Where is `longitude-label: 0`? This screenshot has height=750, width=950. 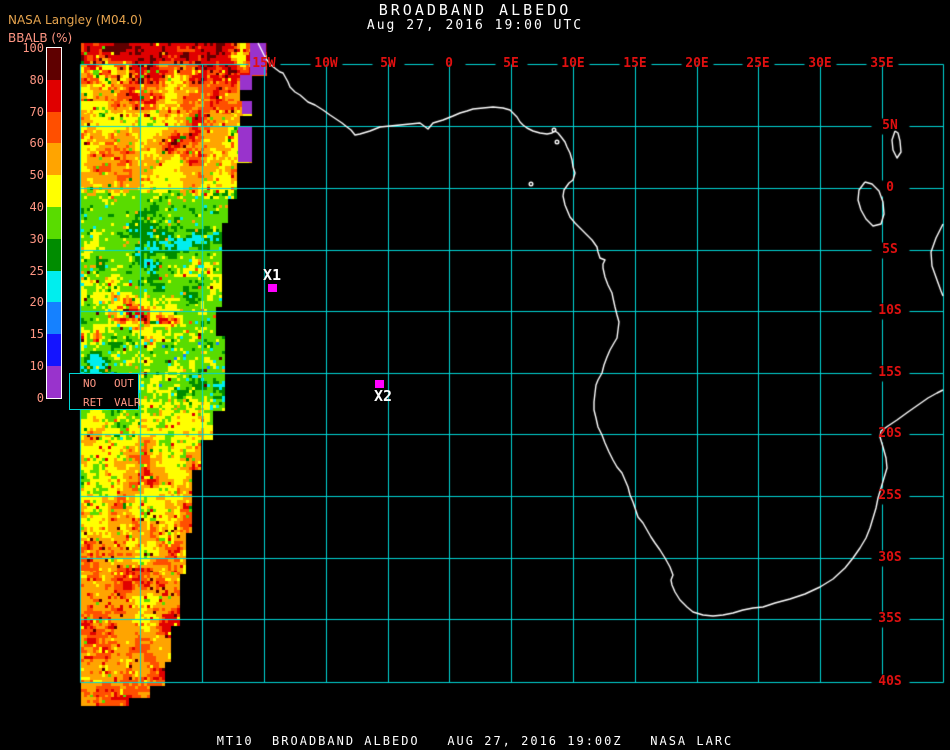 longitude-label: 0 is located at coordinates (449, 63).